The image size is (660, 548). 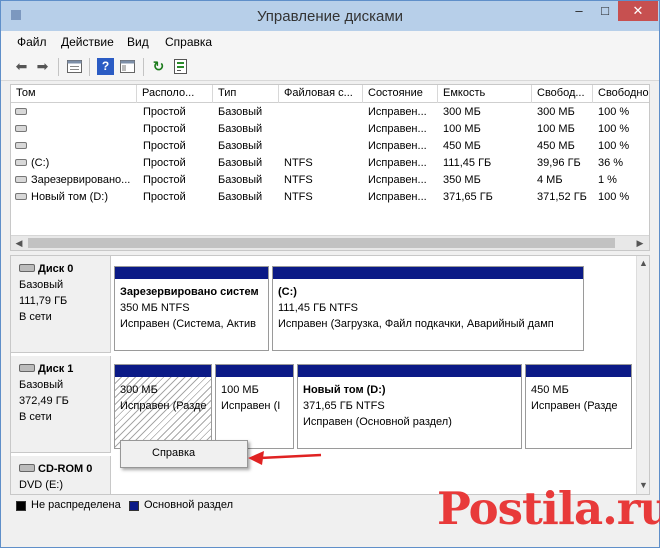 What do you see at coordinates (75, 163) in the screenshot?
I see `volume-name-cell: (C:)` at bounding box center [75, 163].